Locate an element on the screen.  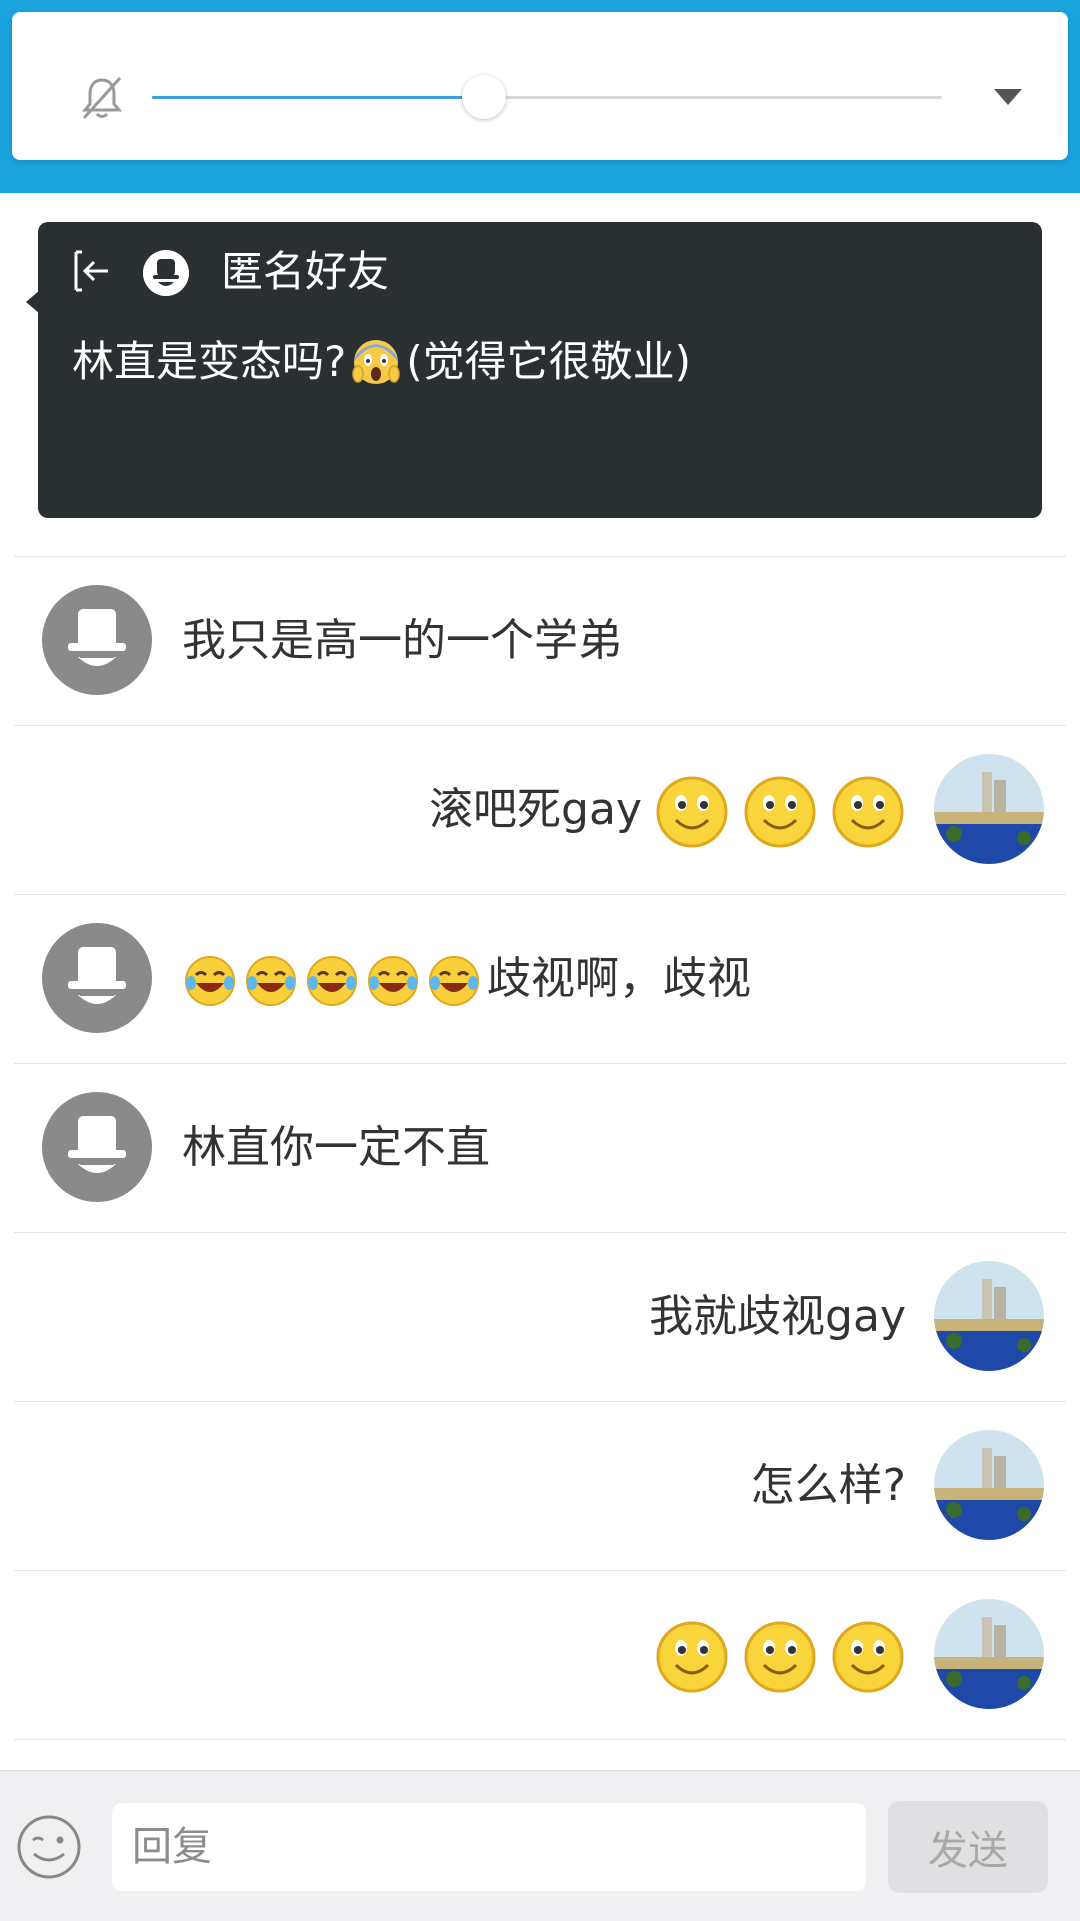
send-button: 发送 is located at coordinates (968, 1847).